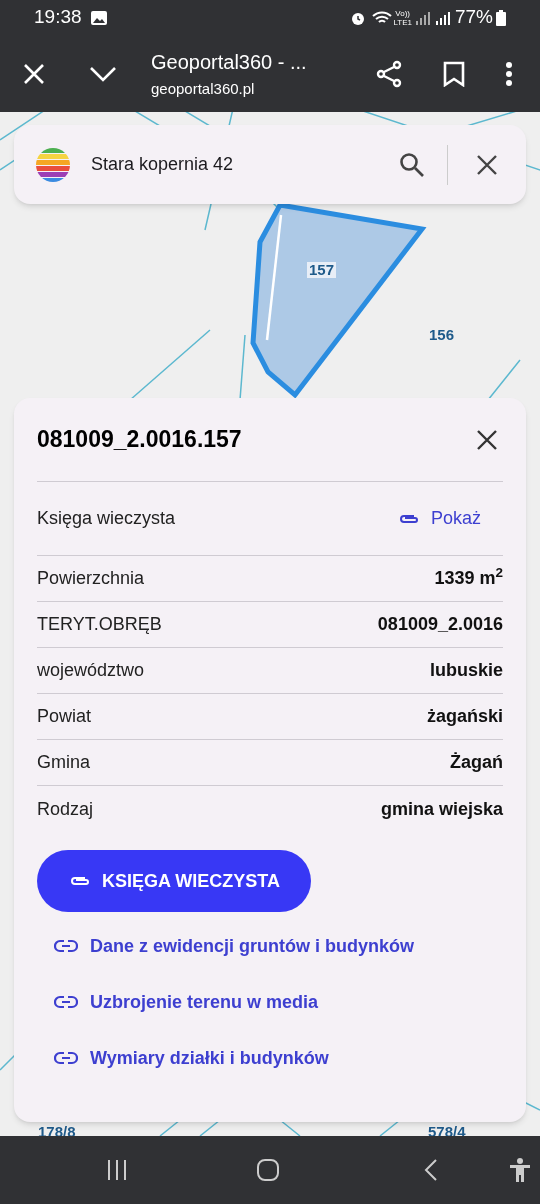 Image resolution: width=540 pixels, height=1204 pixels. Describe the element at coordinates (440, 624) in the screenshot. I see `row-value: 081009_2.0016` at that location.